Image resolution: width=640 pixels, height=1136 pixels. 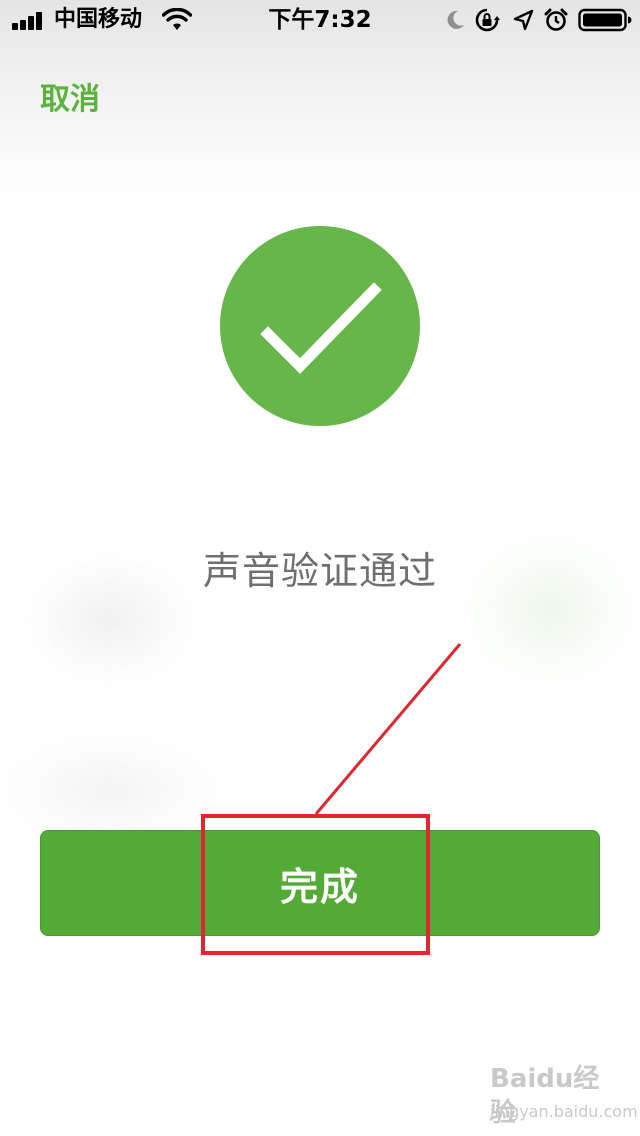 I want to click on annotation-highlight-box, so click(x=315, y=884).